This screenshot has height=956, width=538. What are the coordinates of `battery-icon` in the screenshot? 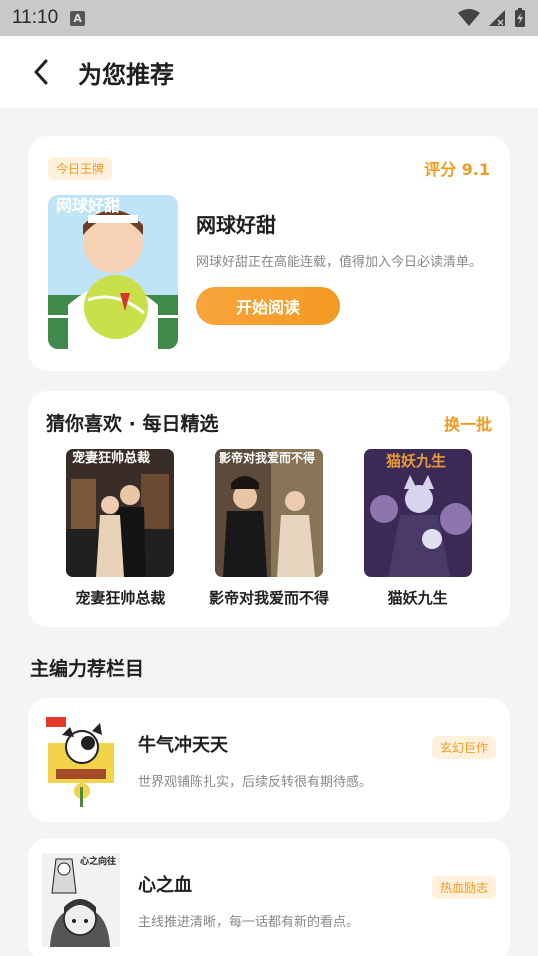 It's located at (520, 17).